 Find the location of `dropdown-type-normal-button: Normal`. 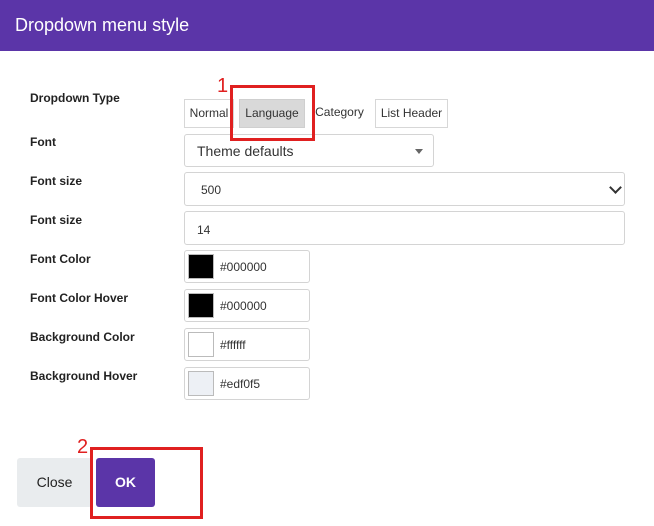

dropdown-type-normal-button: Normal is located at coordinates (209, 113).